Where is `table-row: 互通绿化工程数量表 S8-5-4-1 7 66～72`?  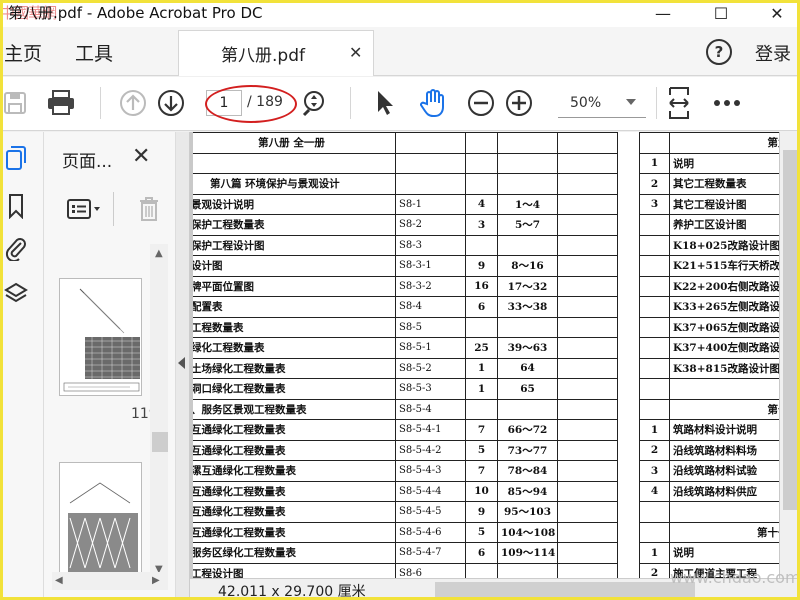 table-row: 互通绿化工程数量表 S8-5-4-1 7 66～72 is located at coordinates (405, 430).